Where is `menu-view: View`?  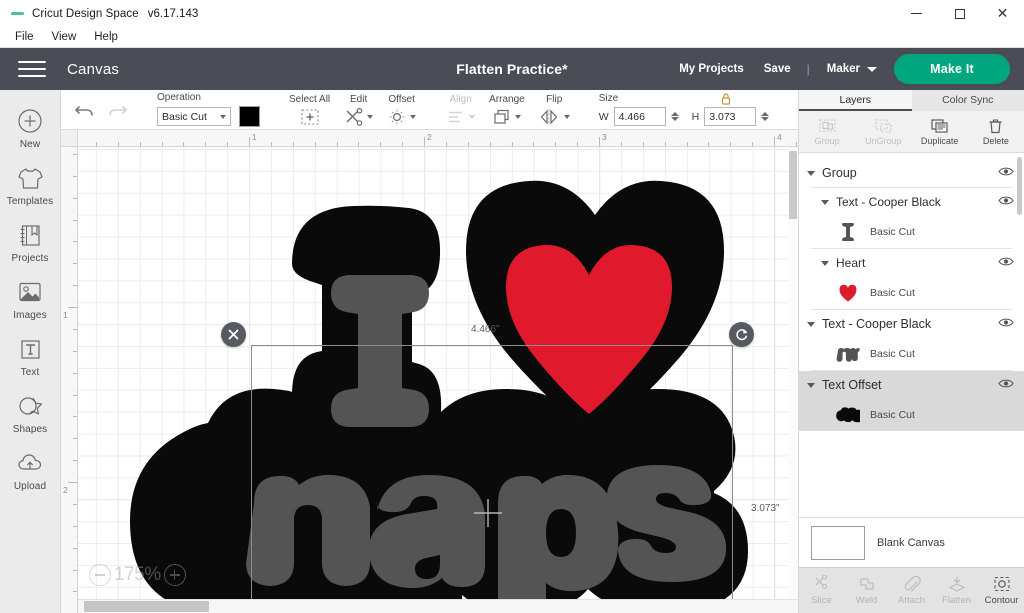
menu-view: View is located at coordinates (64, 37).